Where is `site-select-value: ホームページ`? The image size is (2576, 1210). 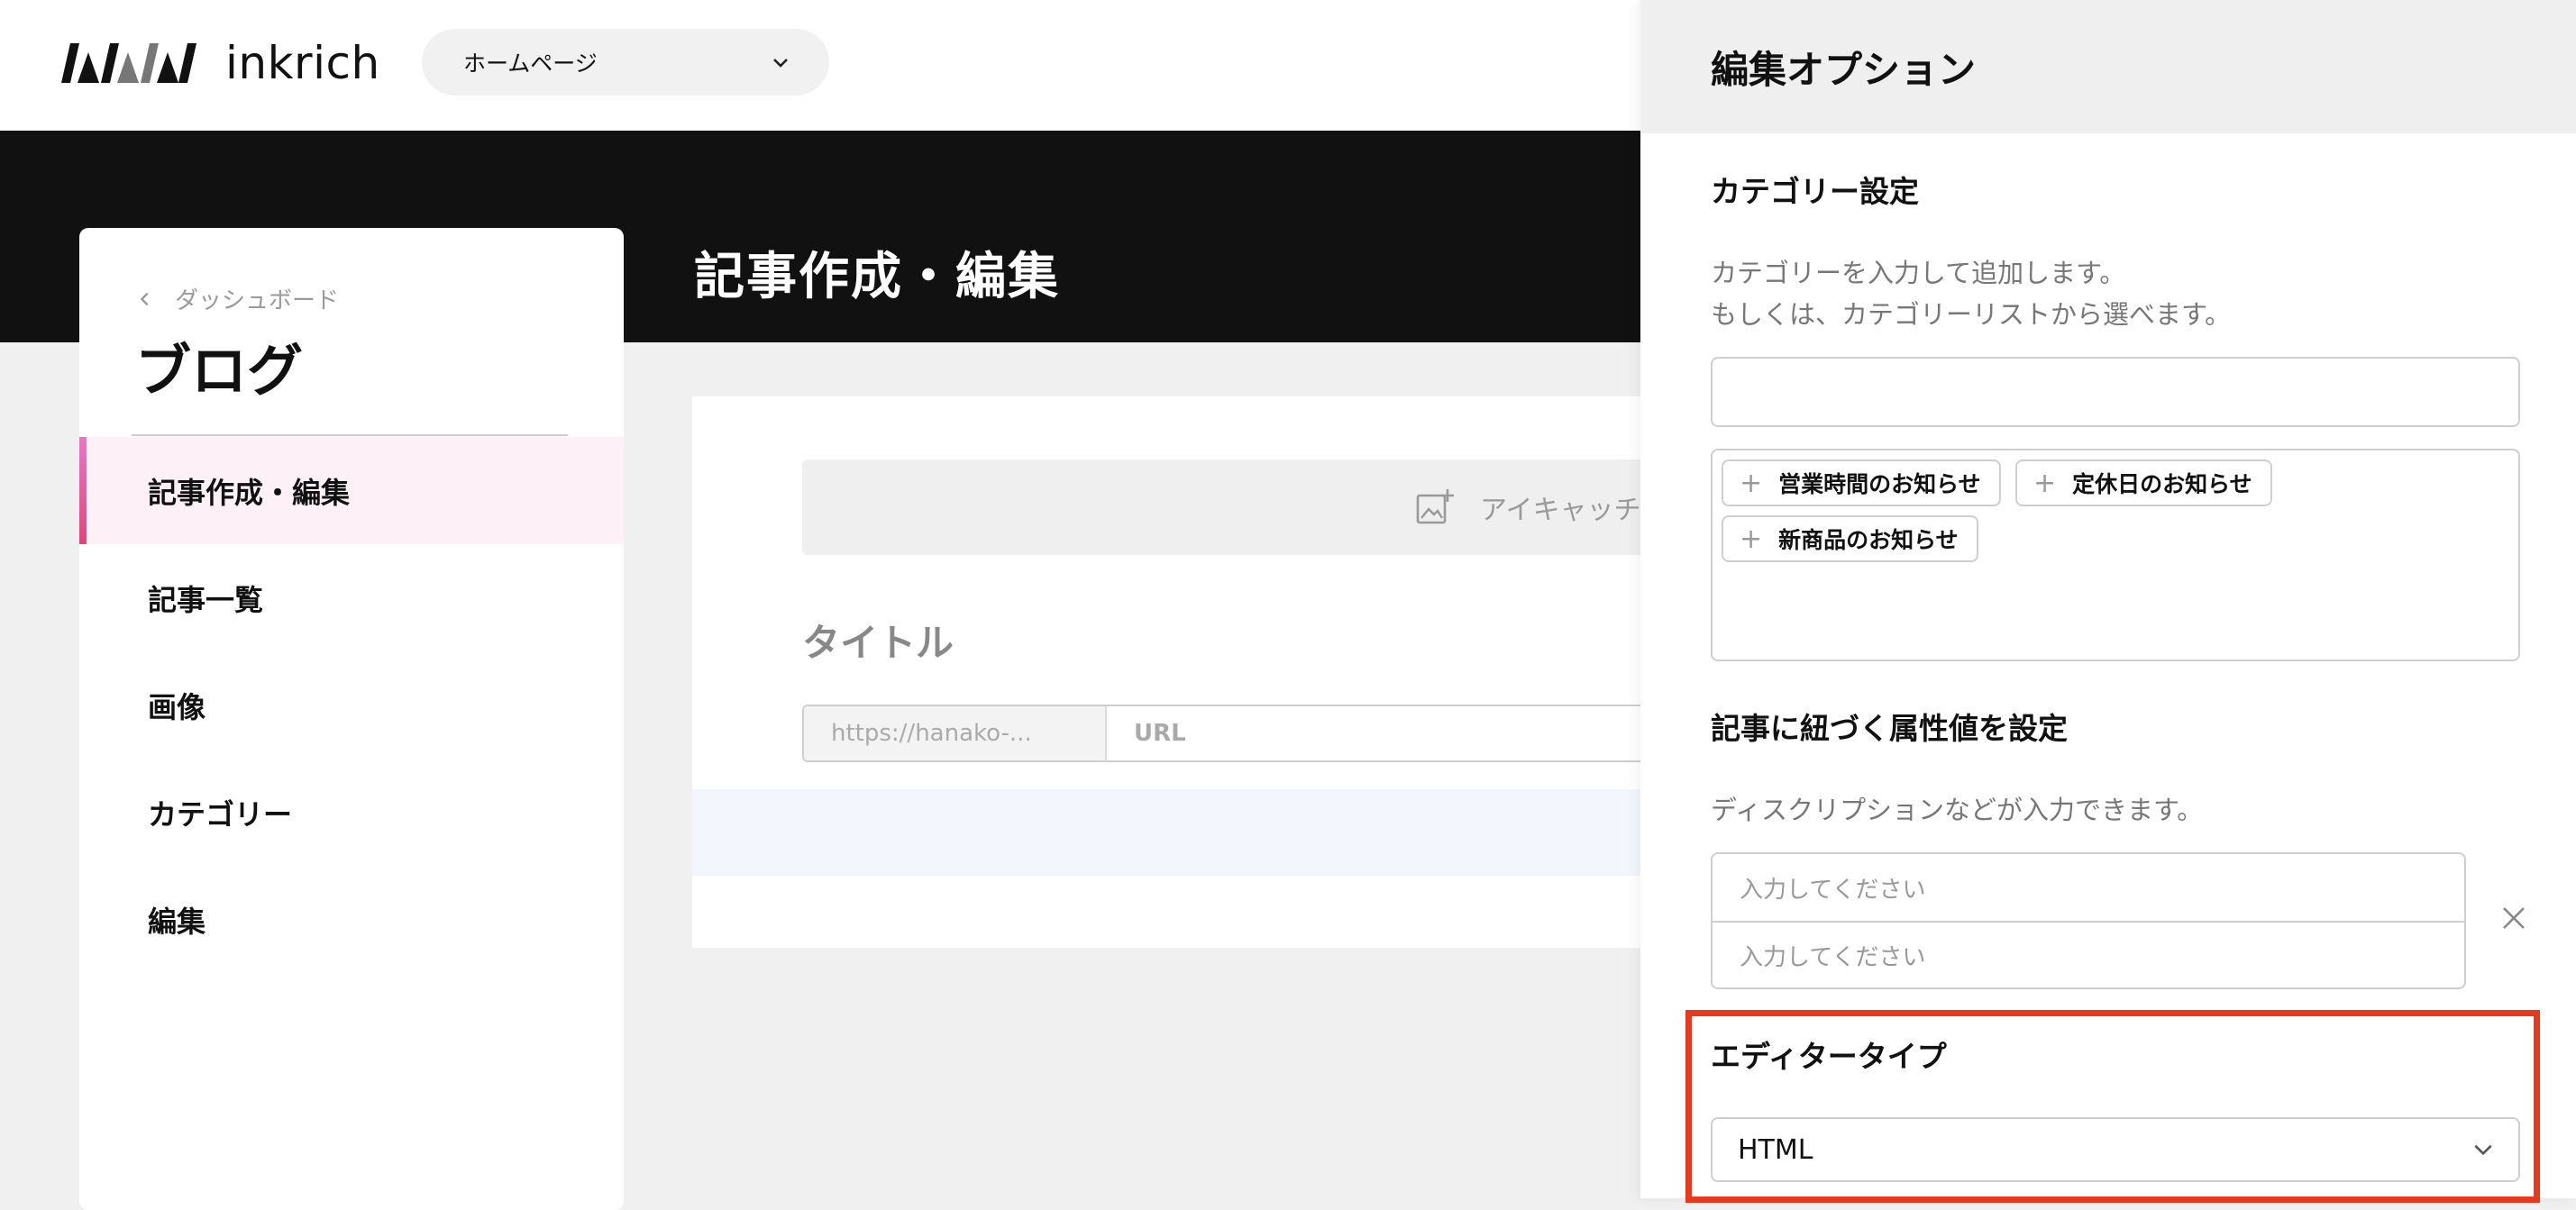
site-select-value: ホームページ is located at coordinates (530, 63).